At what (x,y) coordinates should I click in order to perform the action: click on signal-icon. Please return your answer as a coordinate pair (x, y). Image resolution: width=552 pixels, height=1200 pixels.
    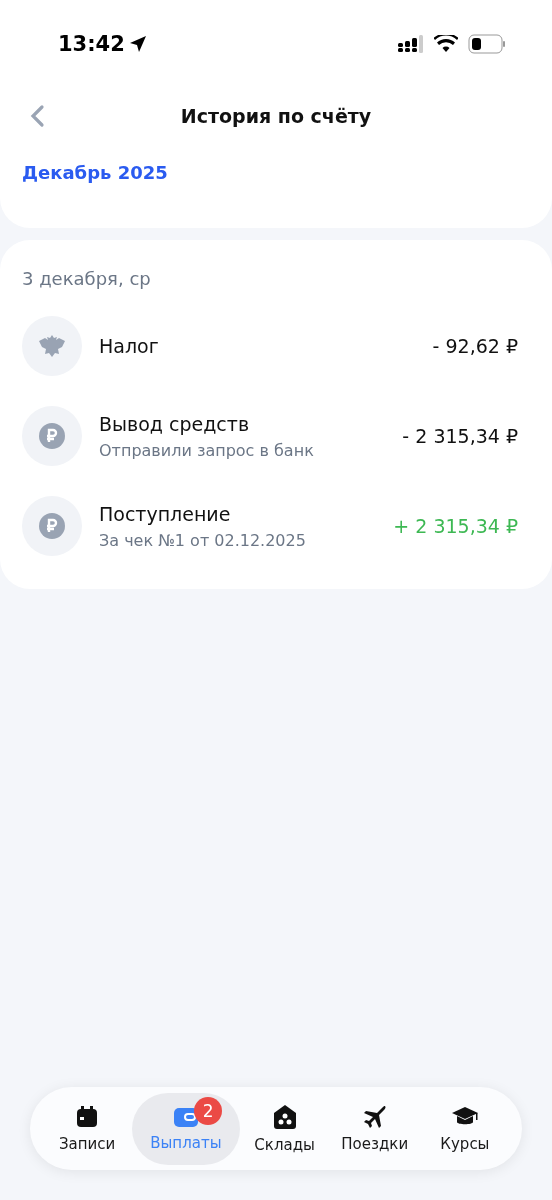
    Looking at the image, I should click on (411, 44).